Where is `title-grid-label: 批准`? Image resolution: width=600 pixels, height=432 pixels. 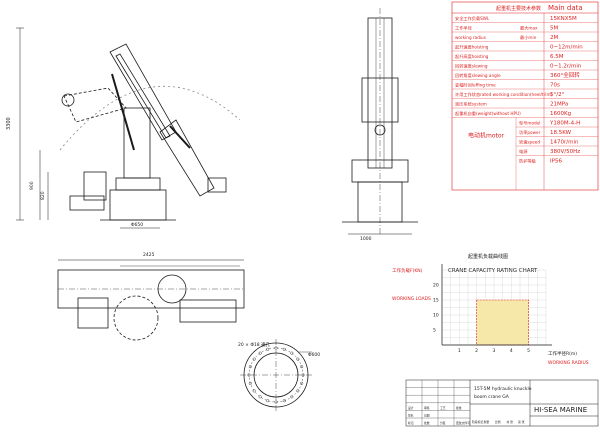
title-grid-label: 批准 is located at coordinates (459, 408).